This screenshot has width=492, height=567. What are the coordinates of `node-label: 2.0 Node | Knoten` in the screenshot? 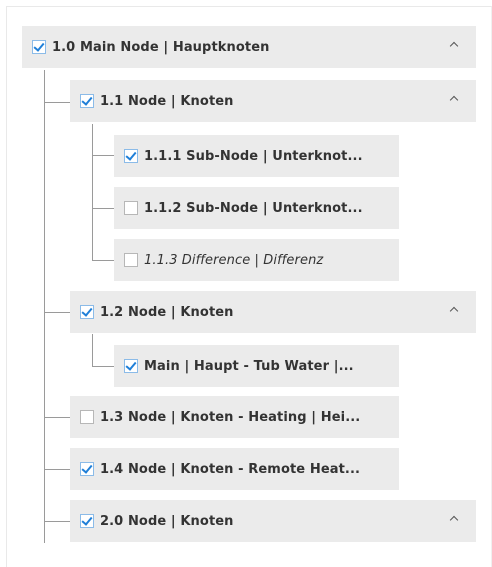 It's located at (167, 521).